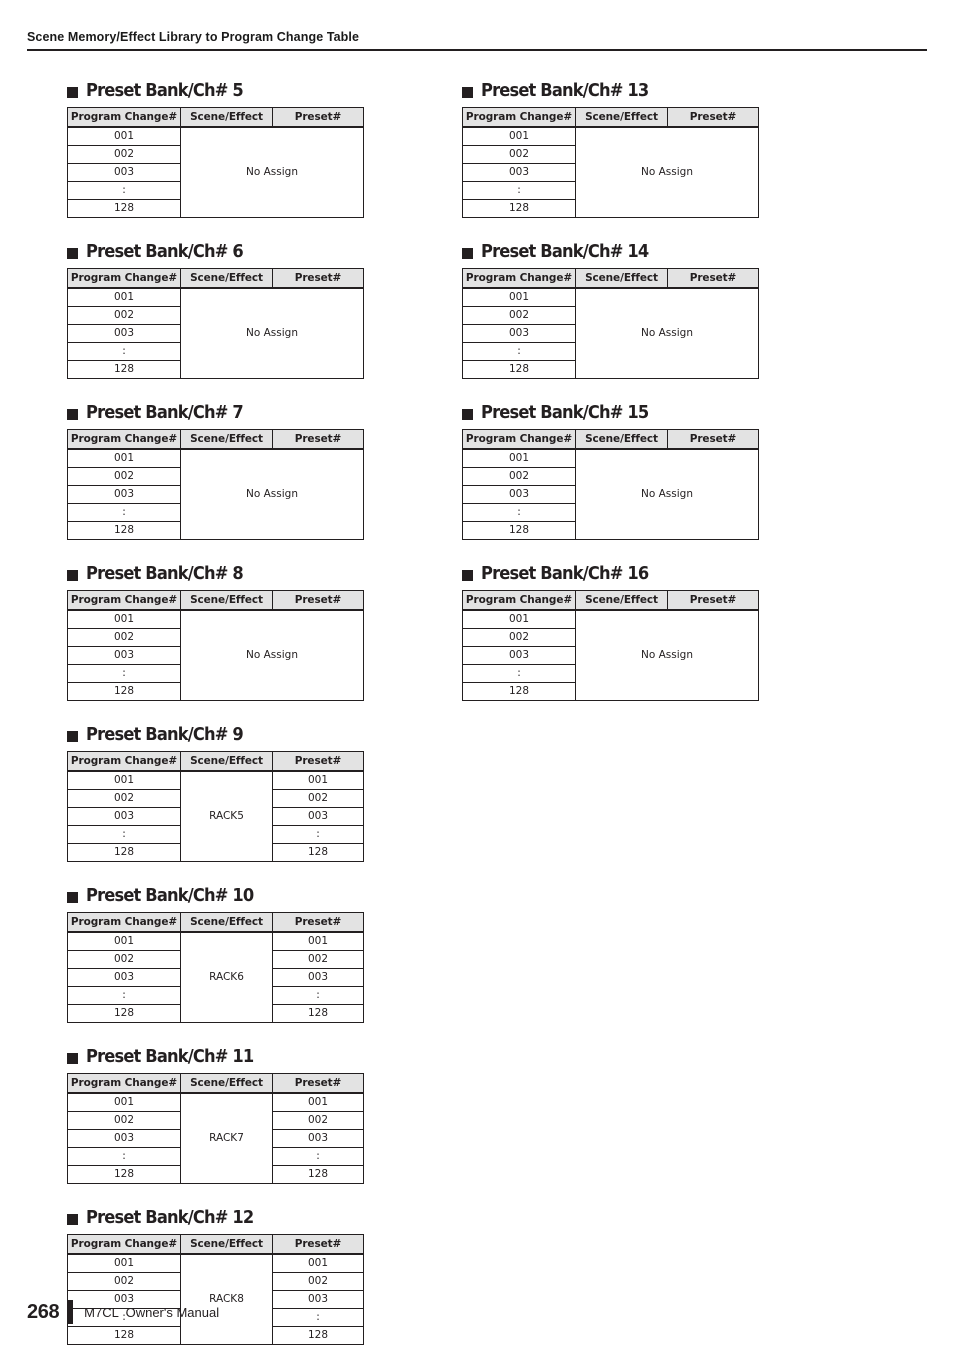  I want to click on section-heading: Preset Bank/Ch# 10, so click(217, 896).